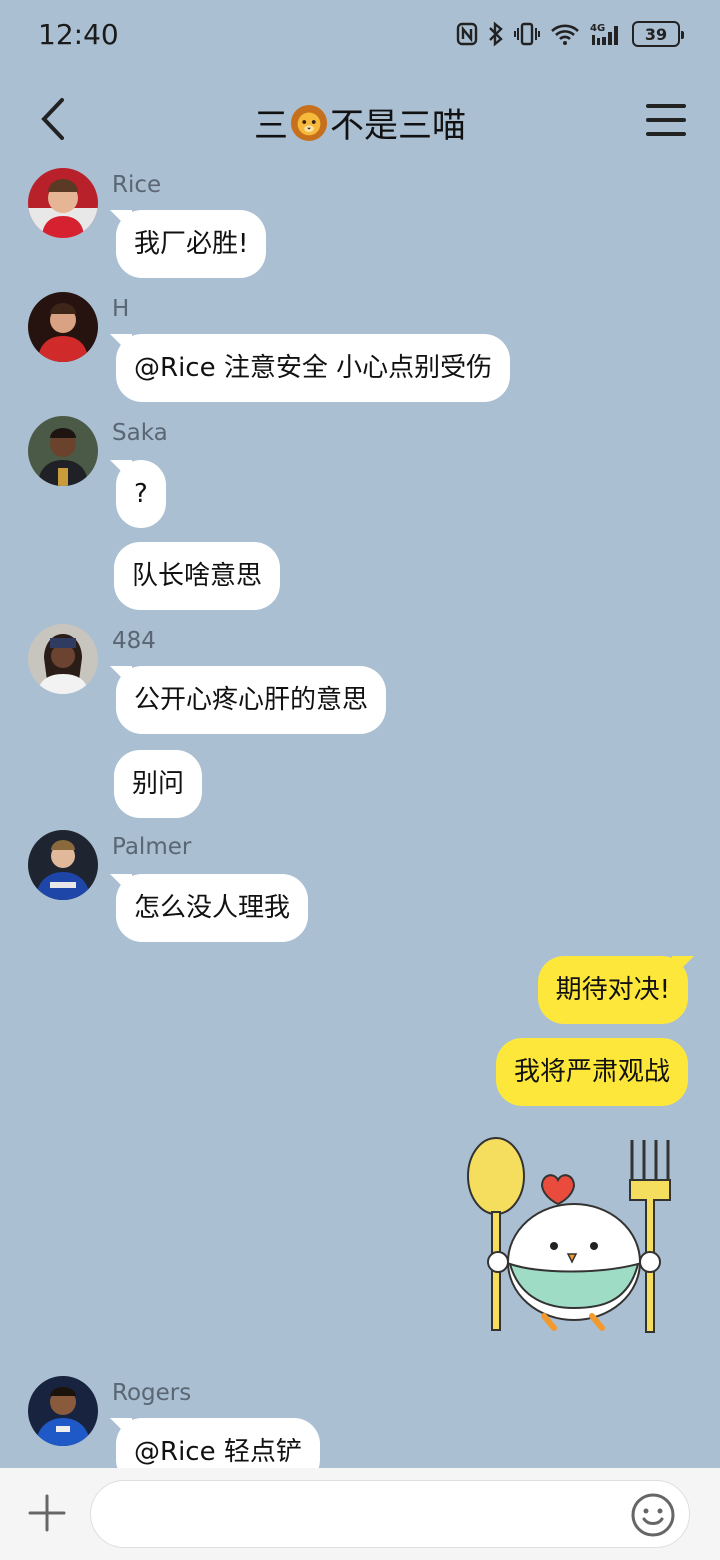 The width and height of the screenshot is (720, 1560). What do you see at coordinates (212, 908) in the screenshot?
I see `message-bubble: 怎么没人理我` at bounding box center [212, 908].